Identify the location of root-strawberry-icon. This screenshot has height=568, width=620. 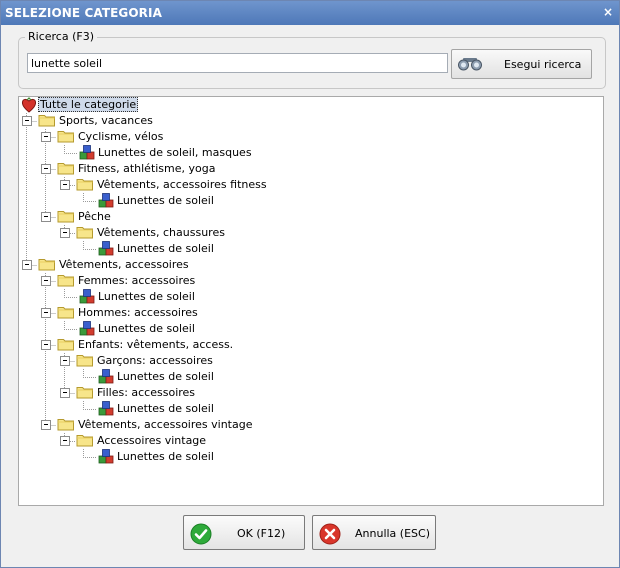
(29, 106).